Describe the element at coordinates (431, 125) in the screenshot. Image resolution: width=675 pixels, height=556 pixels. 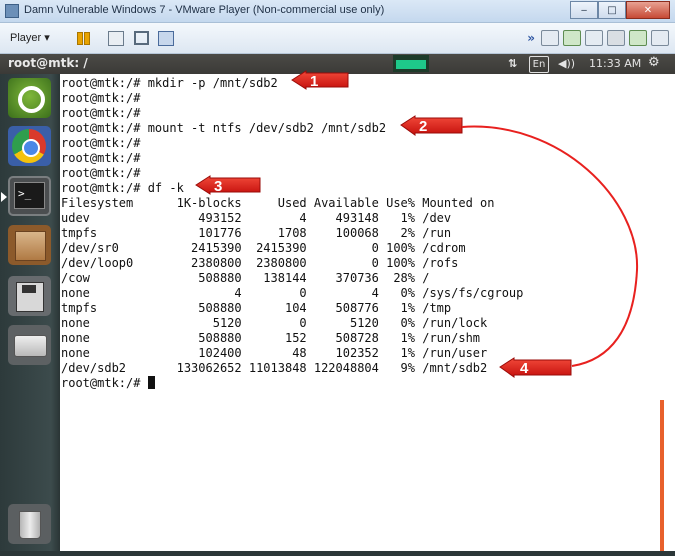
I see `callout-arrow-2: 2` at that location.